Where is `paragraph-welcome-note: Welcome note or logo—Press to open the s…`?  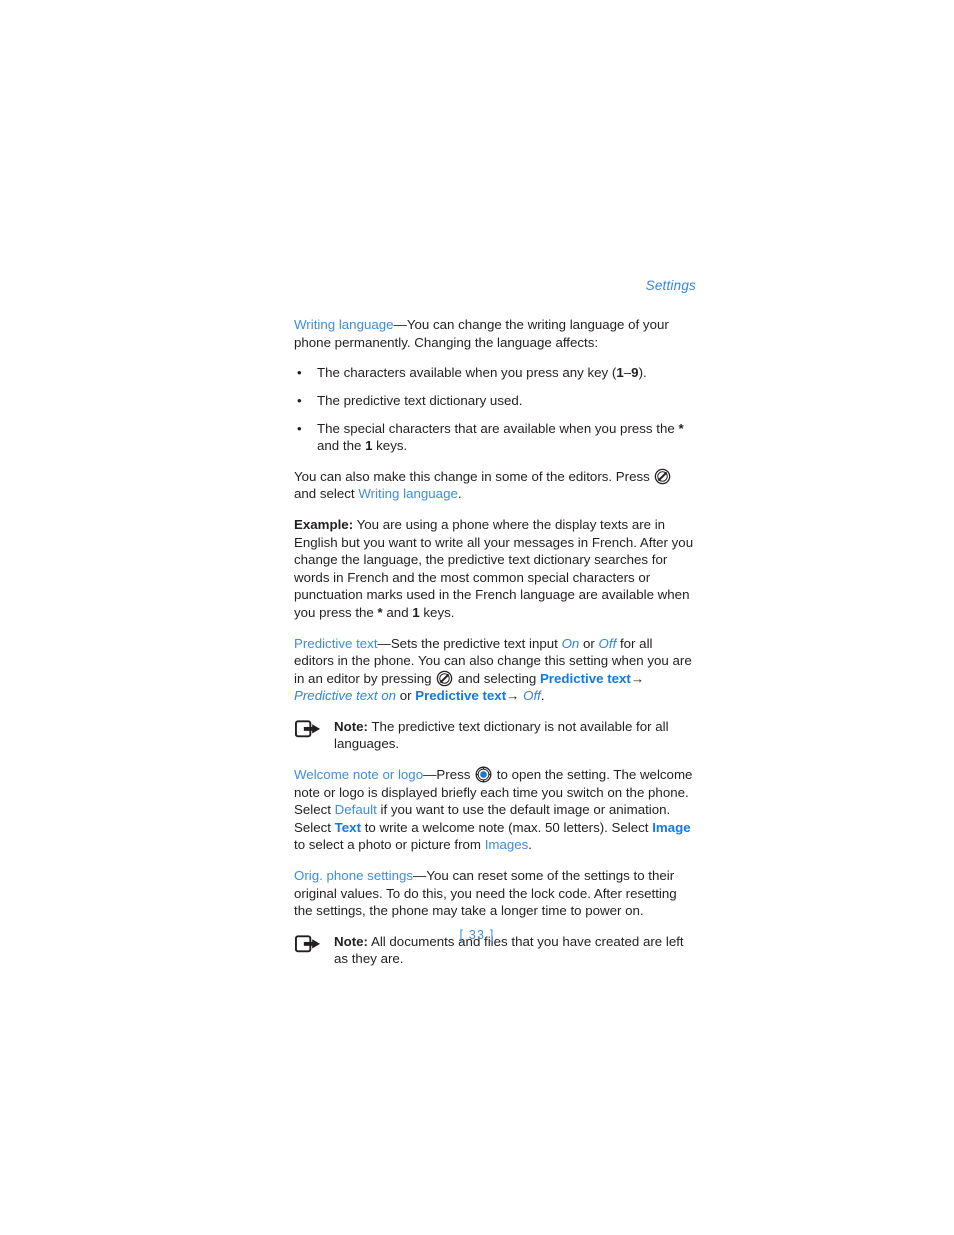 paragraph-welcome-note: Welcome note or logo—Press to open the s… is located at coordinates (495, 810).